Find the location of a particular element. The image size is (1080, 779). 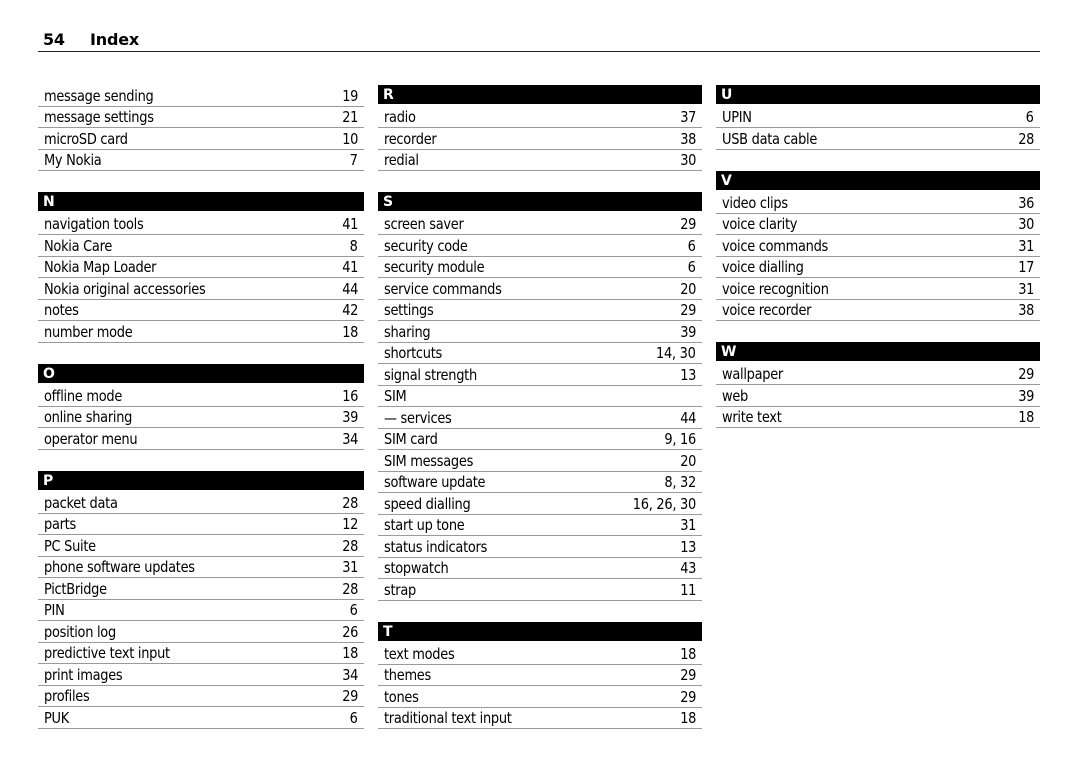

index-entry: recorder 38 is located at coordinates (540, 139).